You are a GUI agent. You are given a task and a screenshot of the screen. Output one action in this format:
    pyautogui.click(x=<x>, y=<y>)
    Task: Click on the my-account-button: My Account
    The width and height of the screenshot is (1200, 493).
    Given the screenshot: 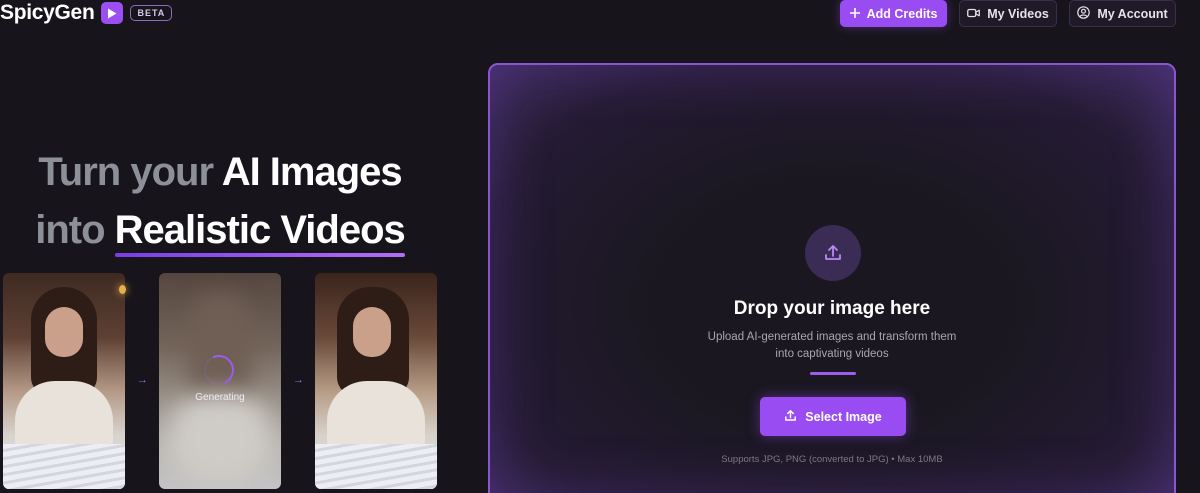 What is the action you would take?
    pyautogui.click(x=1122, y=13)
    